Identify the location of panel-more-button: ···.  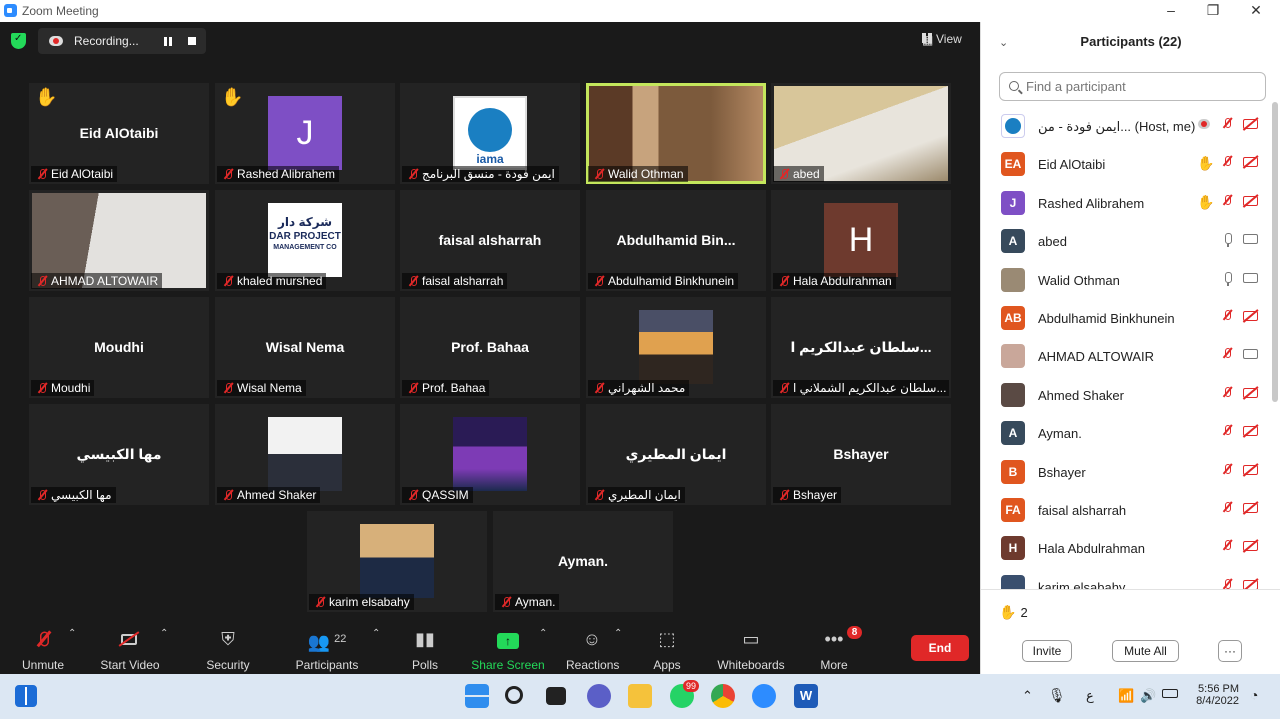
(1230, 651).